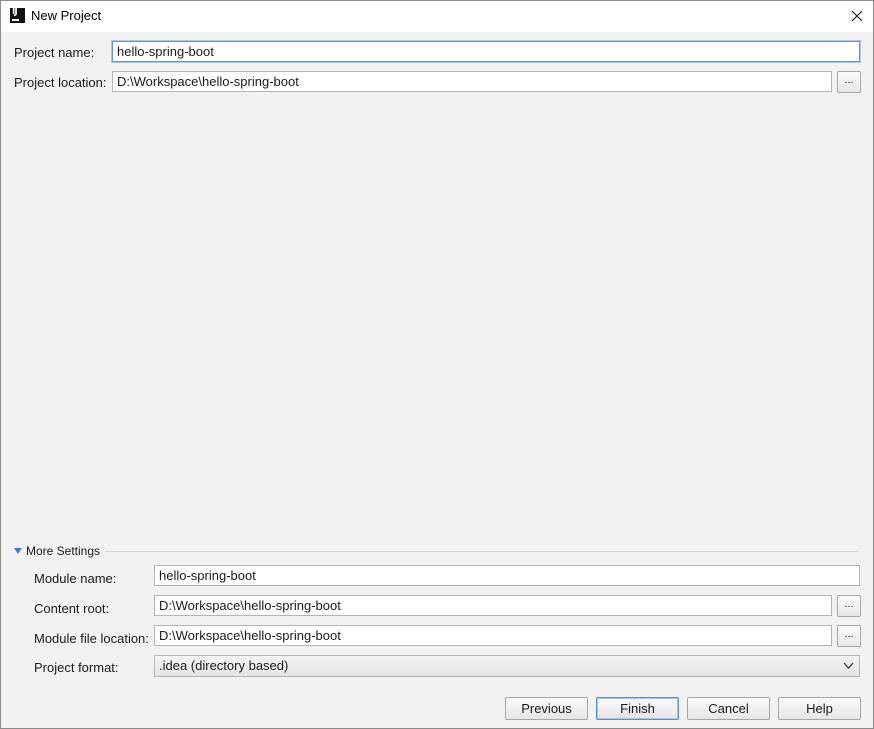  Describe the element at coordinates (76, 667) in the screenshot. I see `project-format-label: Project format:` at that location.